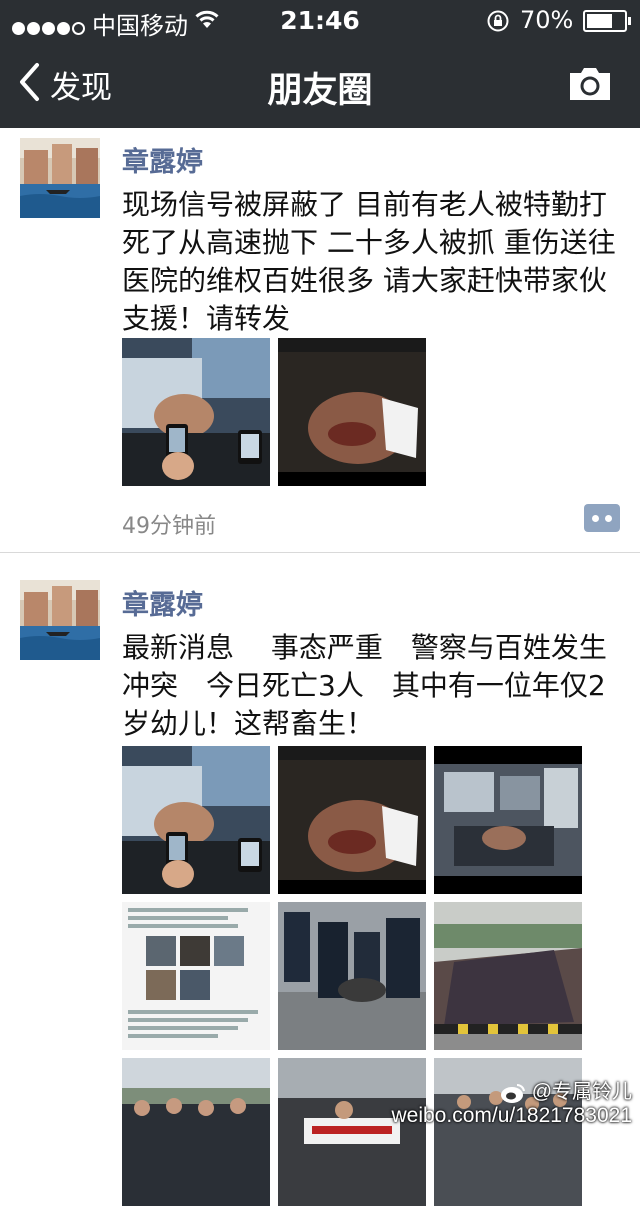 Image resolution: width=640 pixels, height=1206 pixels. I want to click on chat-screenshot-photo, so click(196, 976).